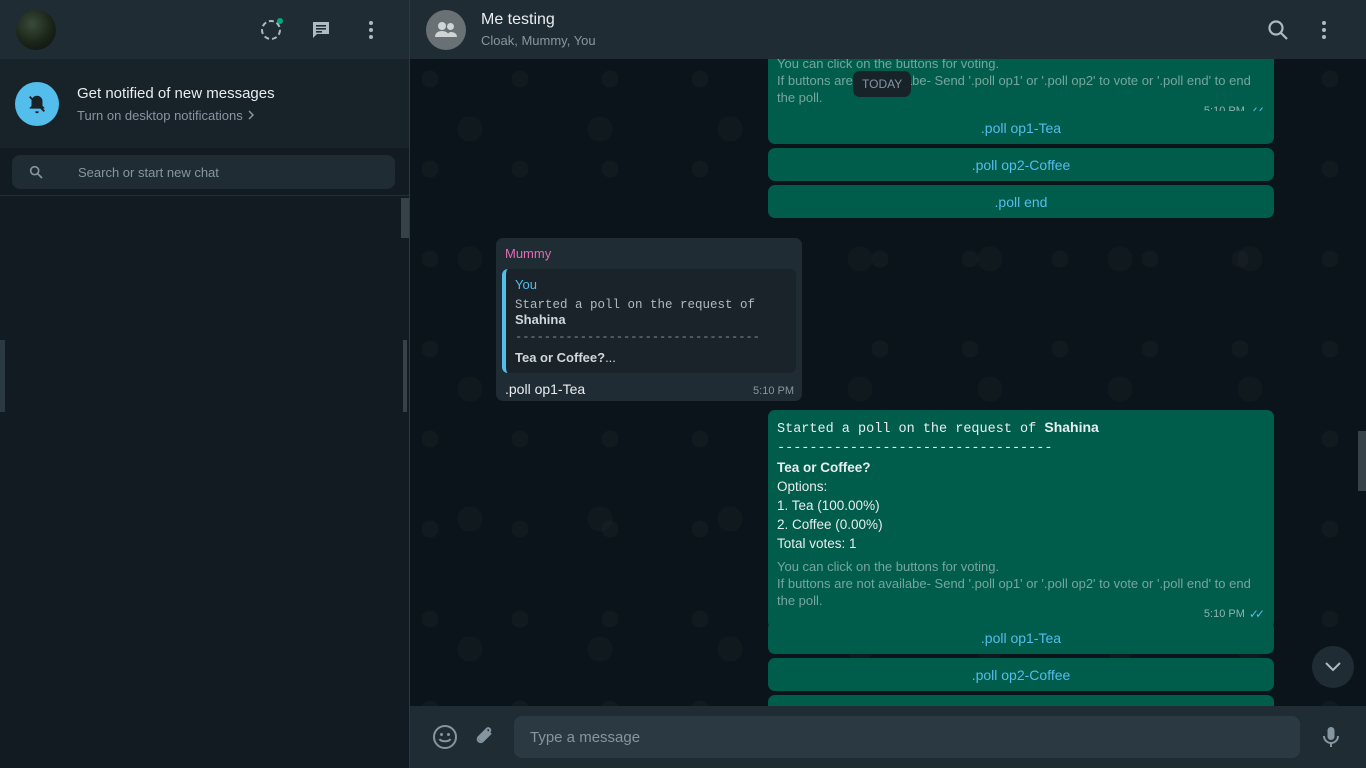  What do you see at coordinates (204, 29) in the screenshot?
I see `sidebar-header` at bounding box center [204, 29].